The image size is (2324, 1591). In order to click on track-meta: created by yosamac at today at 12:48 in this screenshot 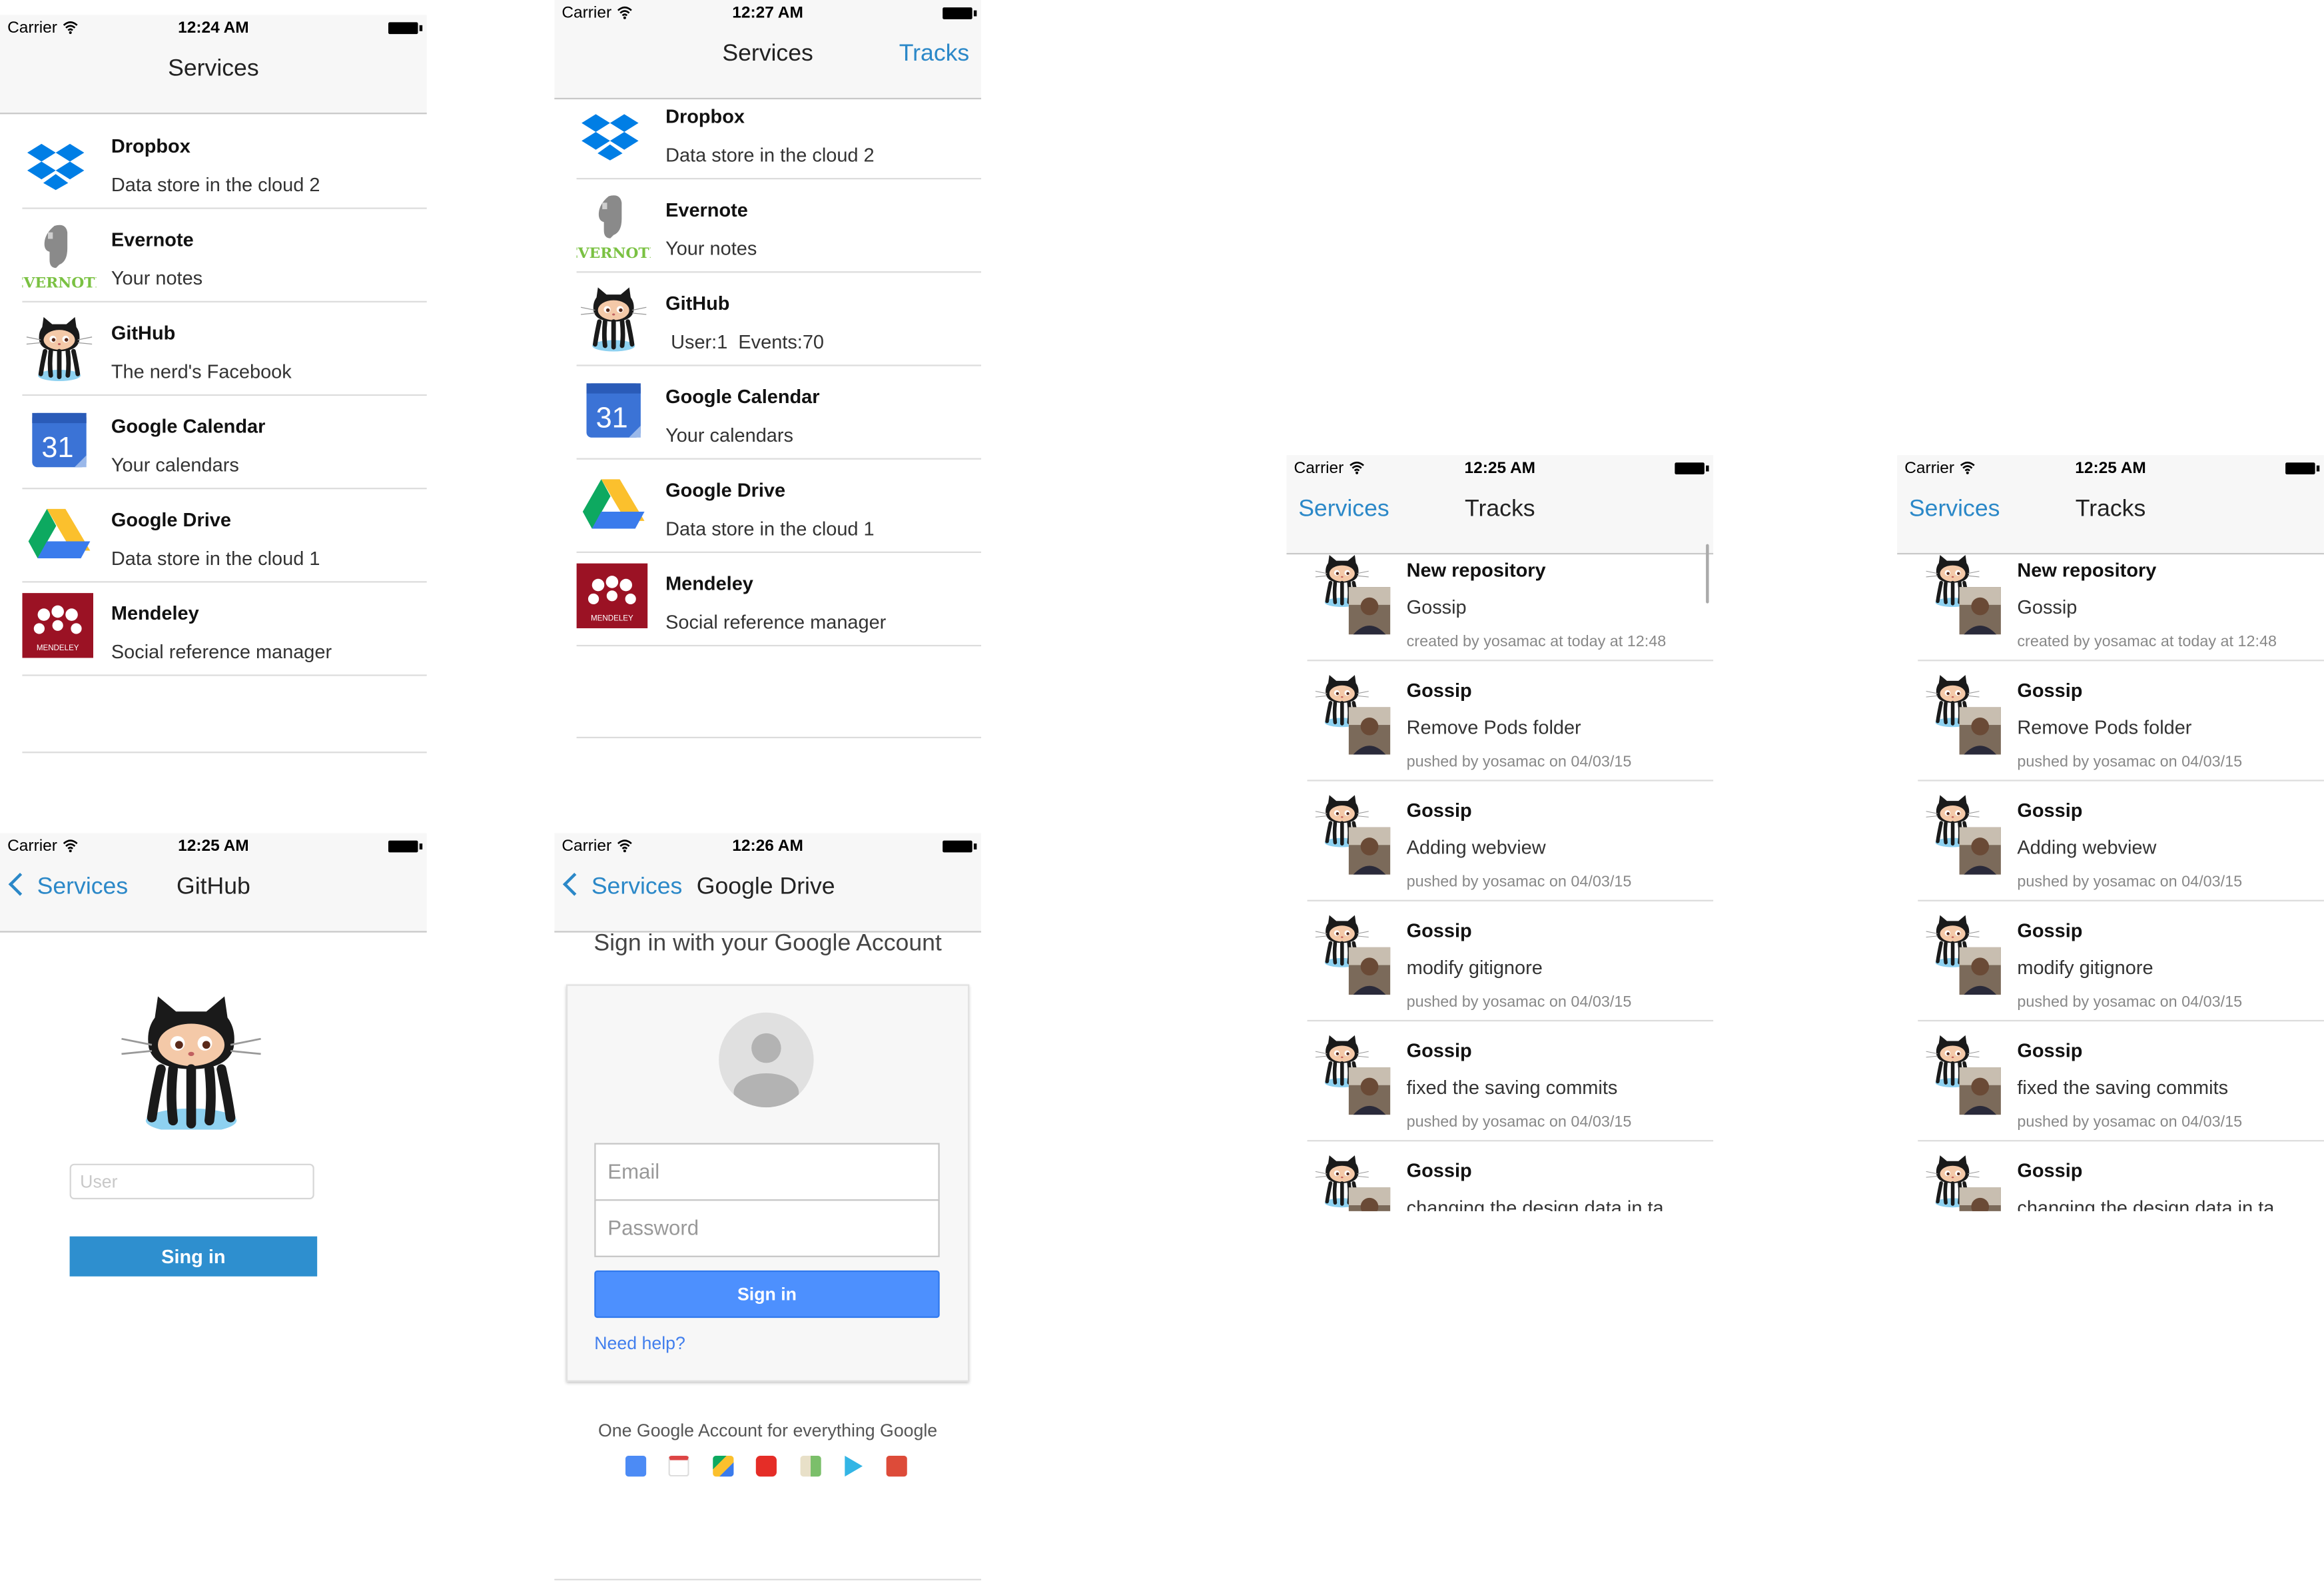, I will do `click(2147, 642)`.